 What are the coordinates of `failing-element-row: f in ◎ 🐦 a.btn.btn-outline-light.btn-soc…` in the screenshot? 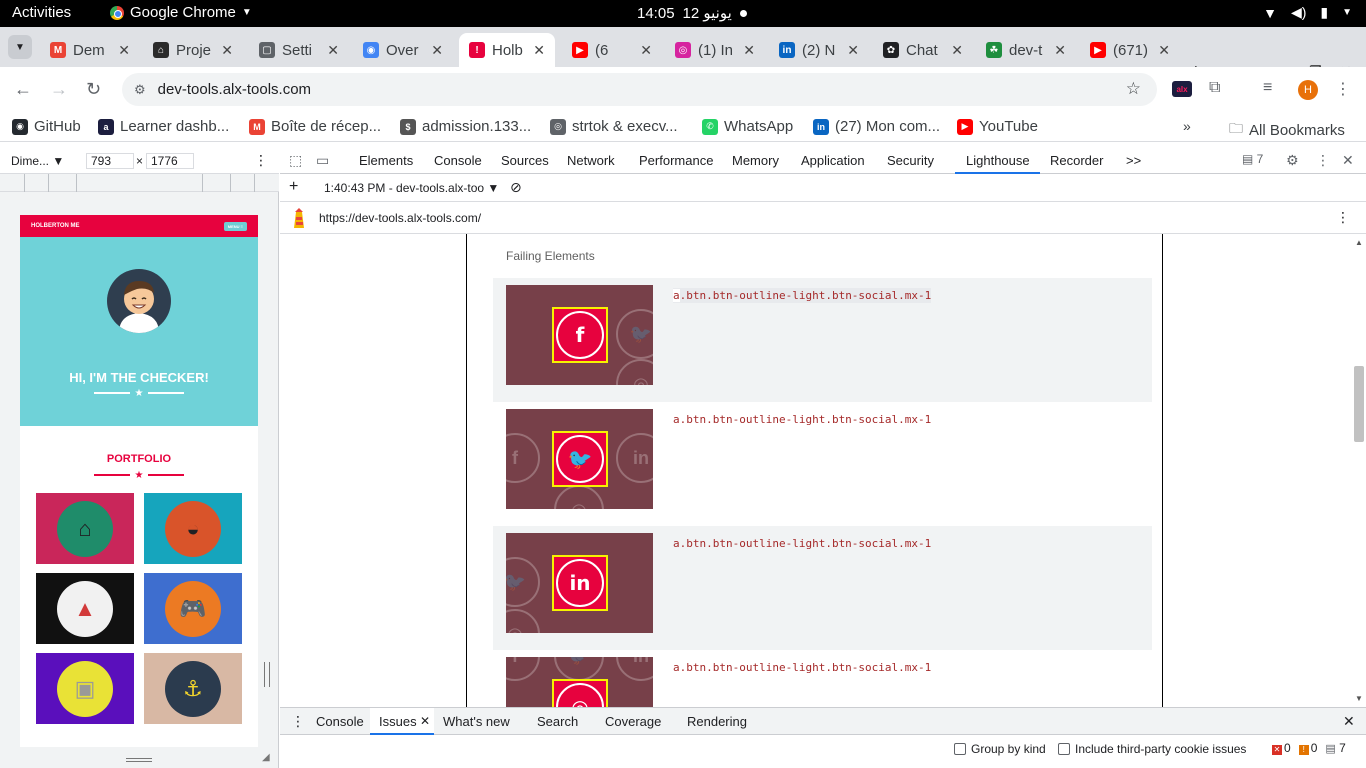 It's located at (822, 464).